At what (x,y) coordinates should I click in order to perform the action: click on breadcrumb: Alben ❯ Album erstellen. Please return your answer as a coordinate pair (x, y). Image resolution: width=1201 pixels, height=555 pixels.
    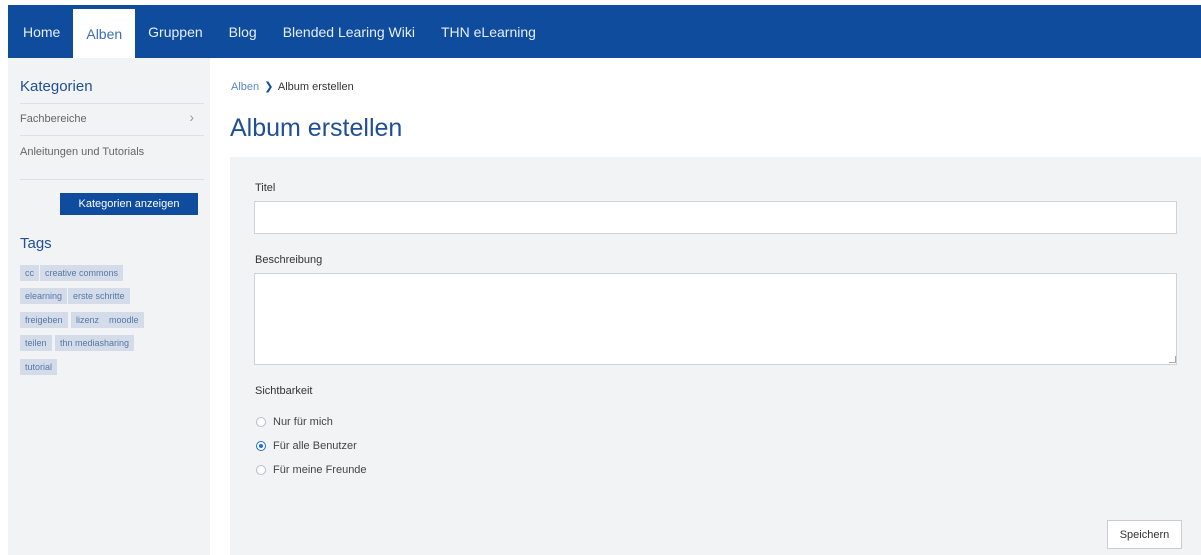
    Looking at the image, I should click on (292, 86).